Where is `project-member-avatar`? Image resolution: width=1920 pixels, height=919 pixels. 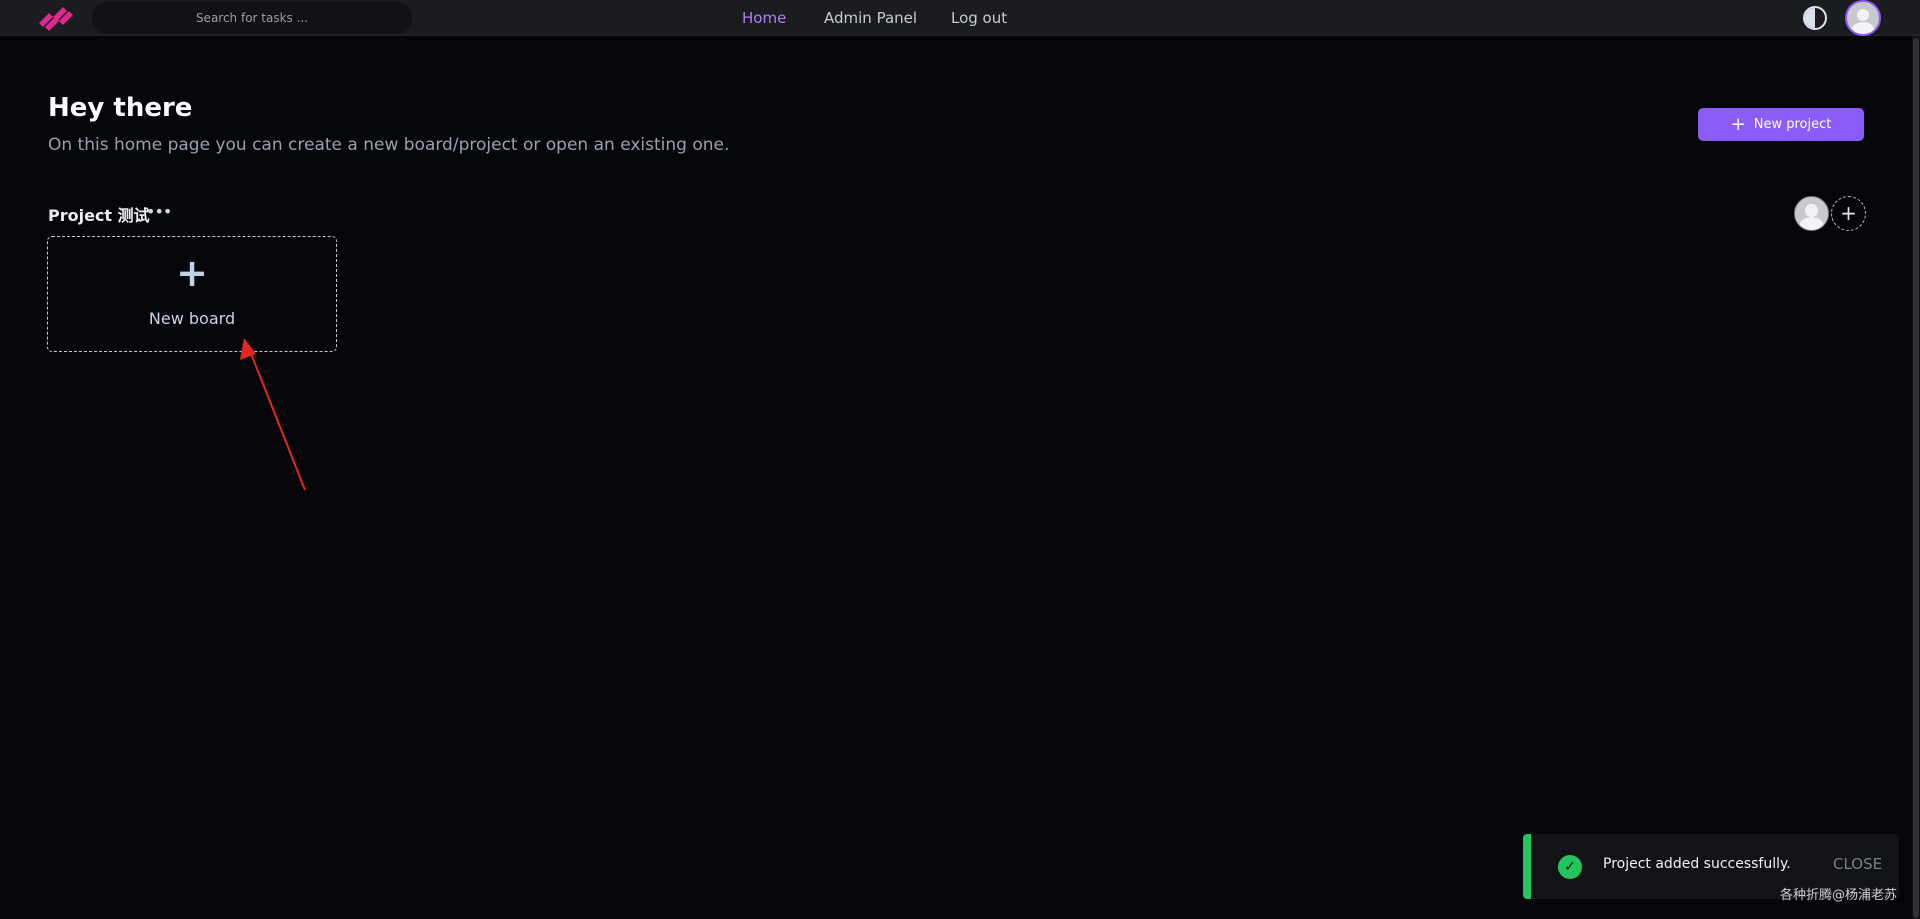
project-member-avatar is located at coordinates (1811, 213).